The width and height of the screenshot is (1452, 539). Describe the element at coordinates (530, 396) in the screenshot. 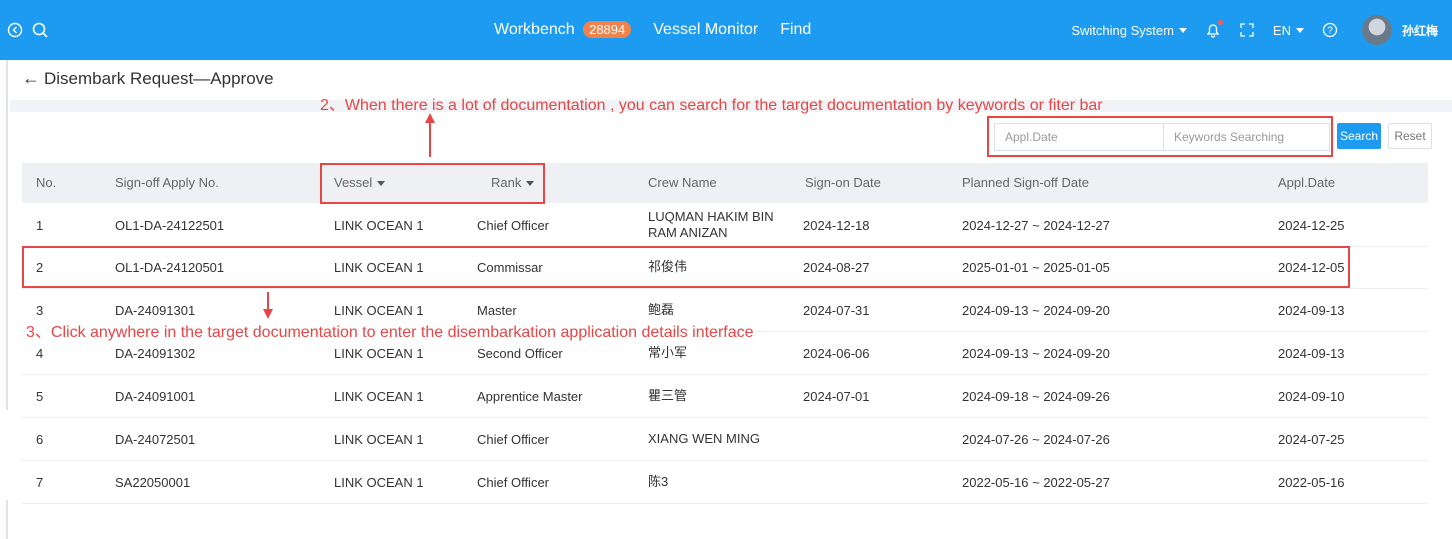

I see `row-rank: Apprentice Master` at that location.